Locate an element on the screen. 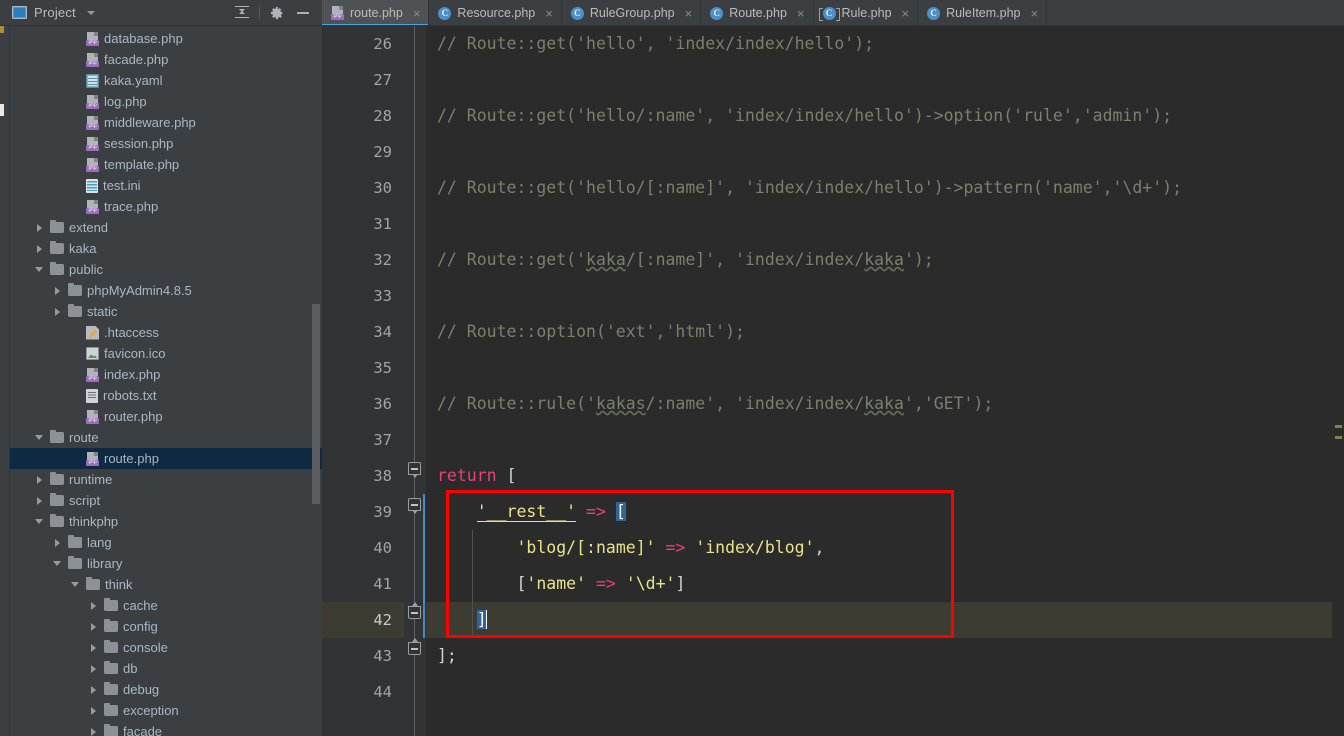 This screenshot has height=736, width=1344. tree-file-row: php index.php is located at coordinates (166, 374).